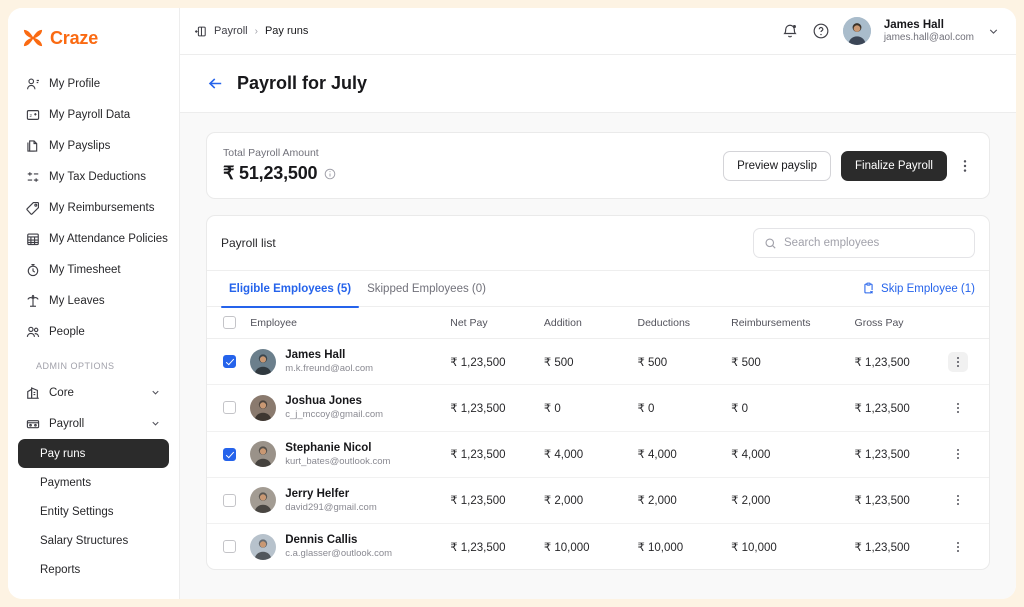 The height and width of the screenshot is (607, 1024). Describe the element at coordinates (928, 288) in the screenshot. I see `skip-employee-label: Skip Employee (1)` at that location.